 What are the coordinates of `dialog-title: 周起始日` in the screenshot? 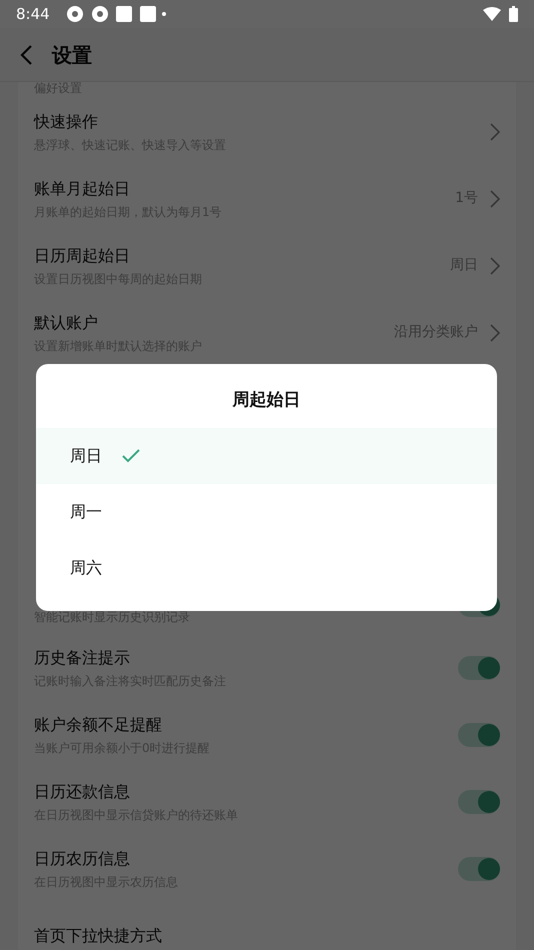 It's located at (266, 400).